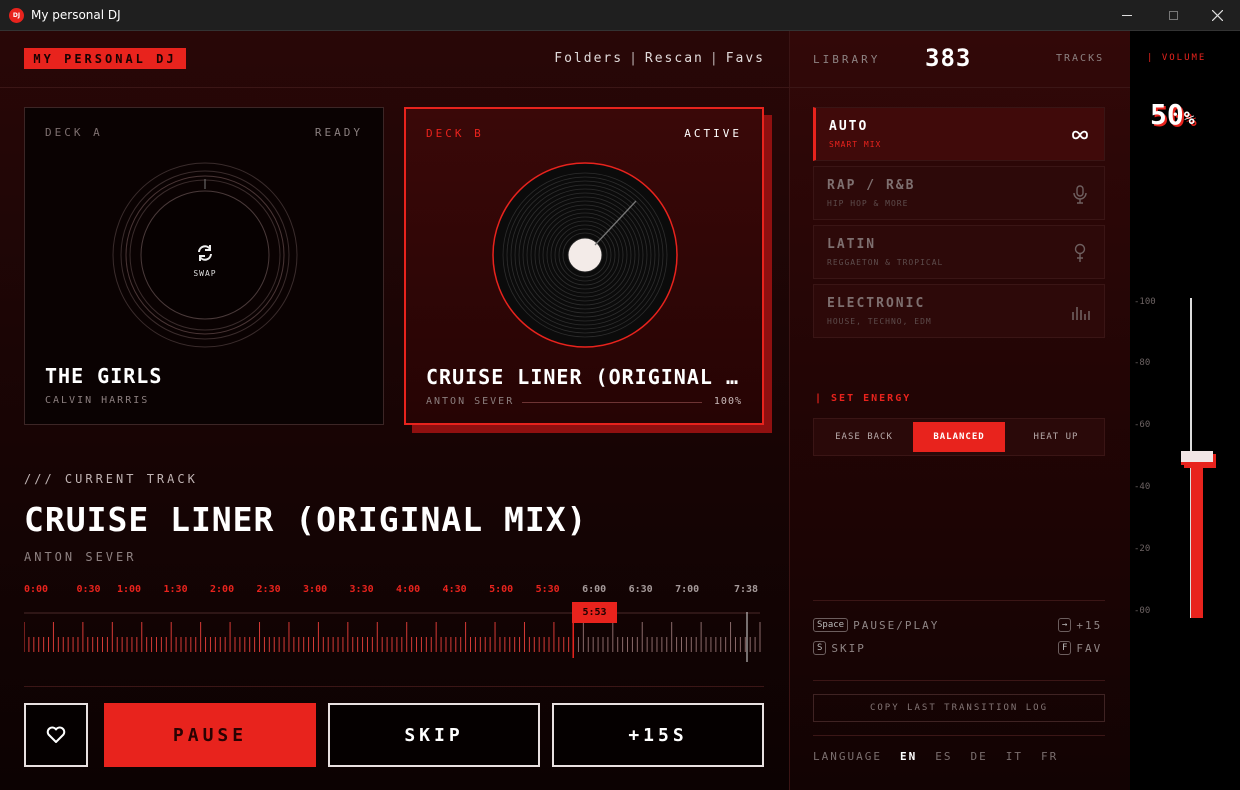 Image resolution: width=1240 pixels, height=790 pixels. Describe the element at coordinates (864, 437) in the screenshot. I see `energy-ease-back: EASE BACK` at that location.